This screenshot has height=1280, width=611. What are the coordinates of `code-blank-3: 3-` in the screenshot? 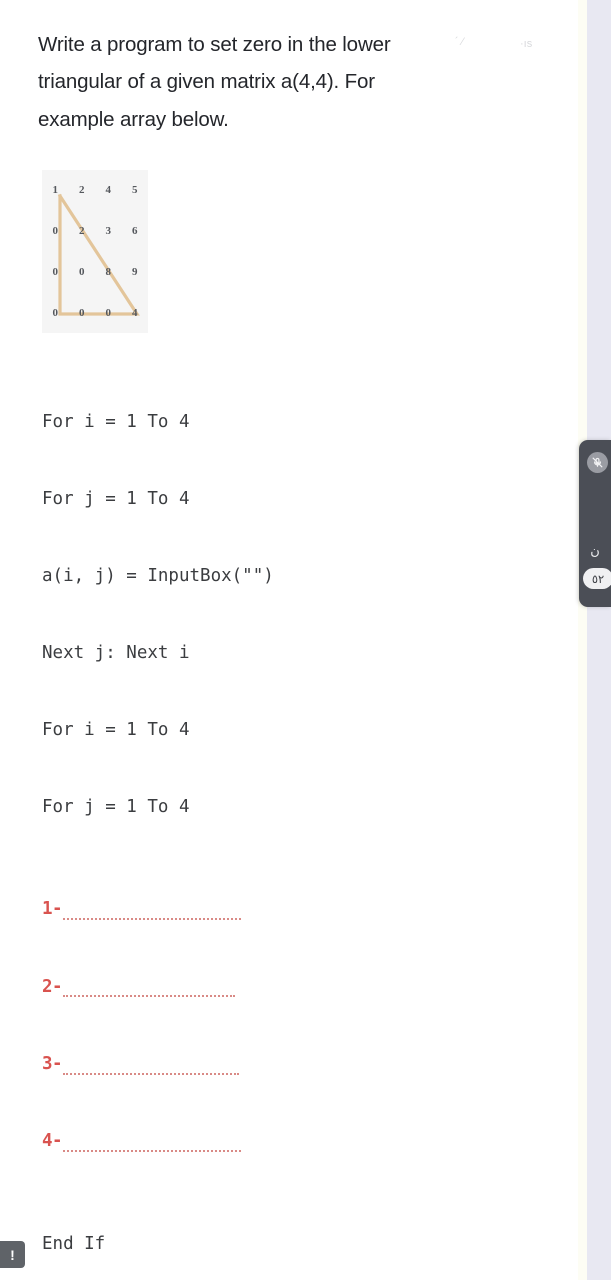 It's located at (293, 1065).